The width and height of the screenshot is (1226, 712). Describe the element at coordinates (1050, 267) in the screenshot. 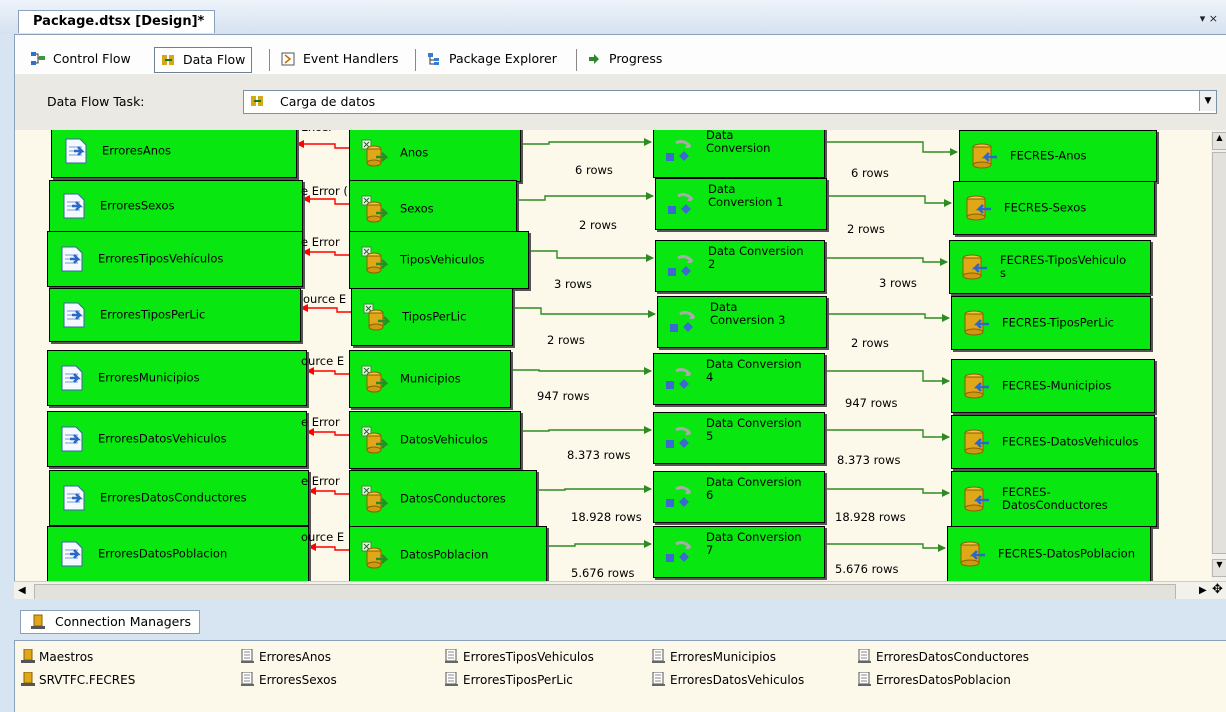

I see `oledb-destination-node: FECRES-TiposVehiculo s` at that location.